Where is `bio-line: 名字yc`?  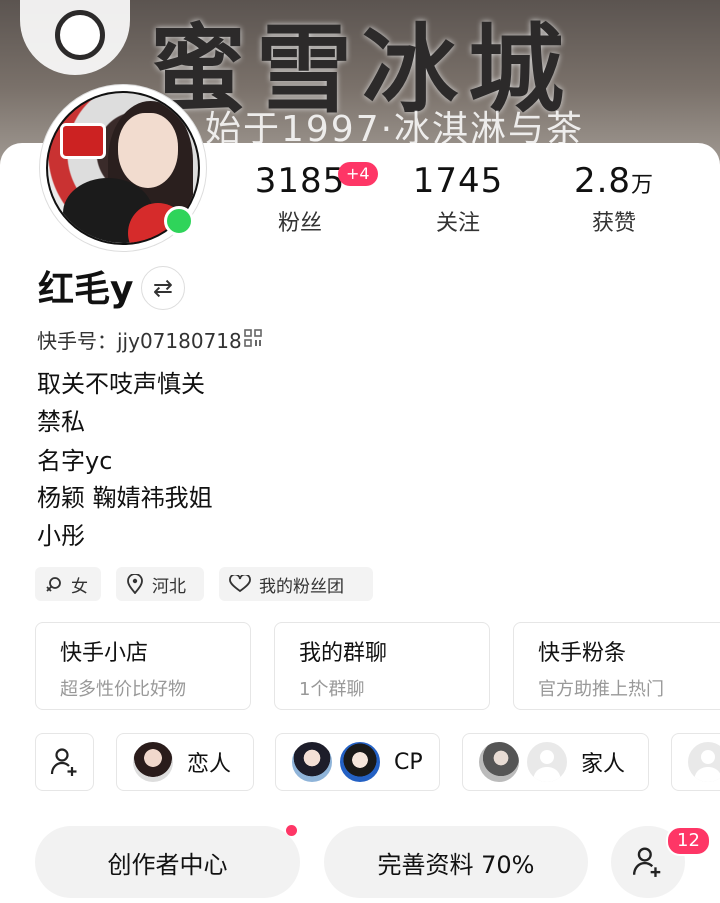
bio-line: 名字yc is located at coordinates (75, 461).